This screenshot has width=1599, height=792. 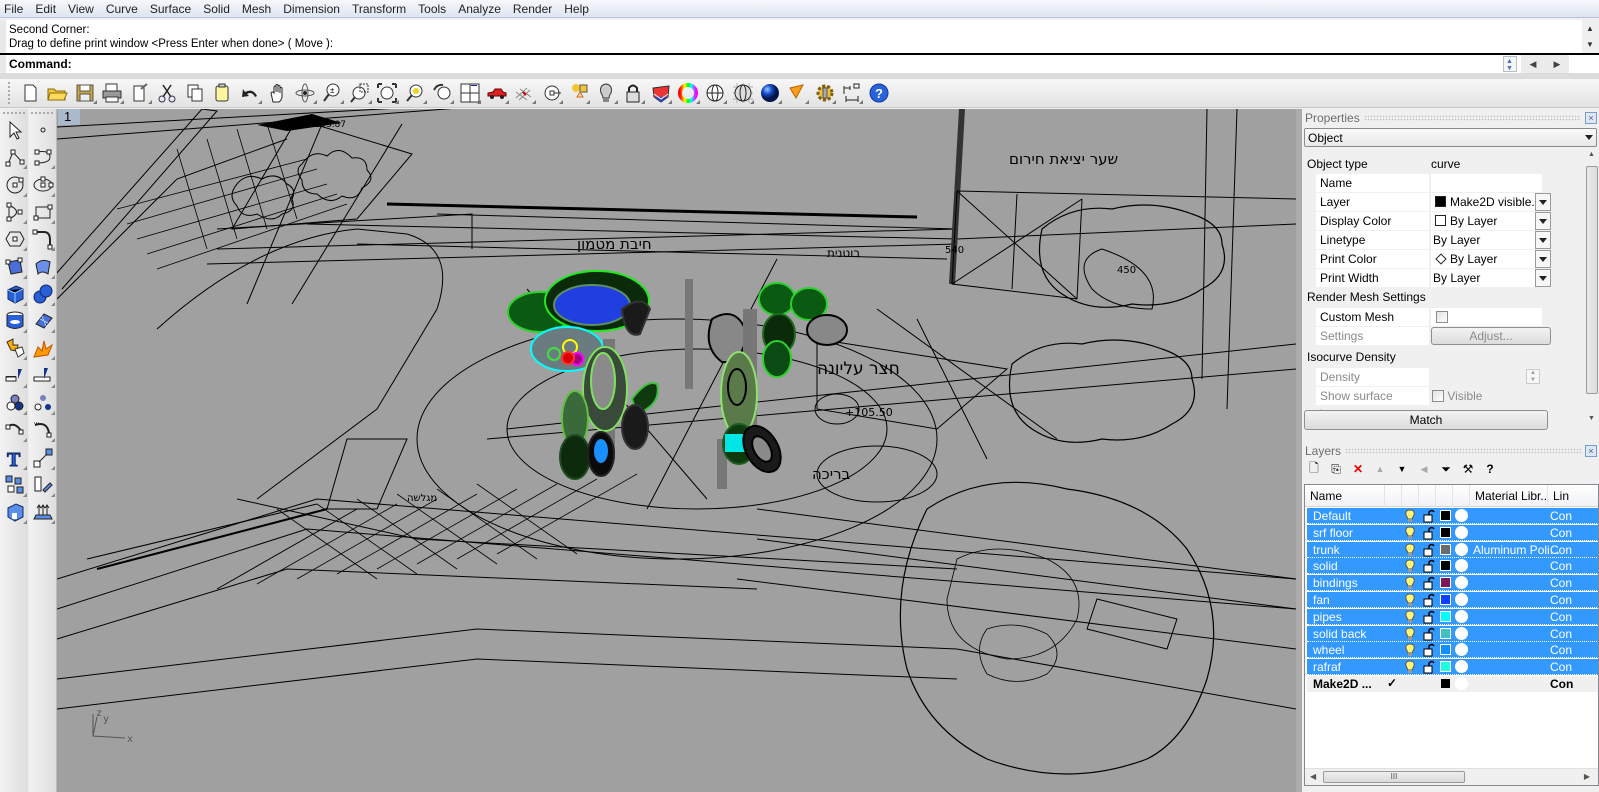 I want to click on toolbar-grip, so click(x=10, y=93).